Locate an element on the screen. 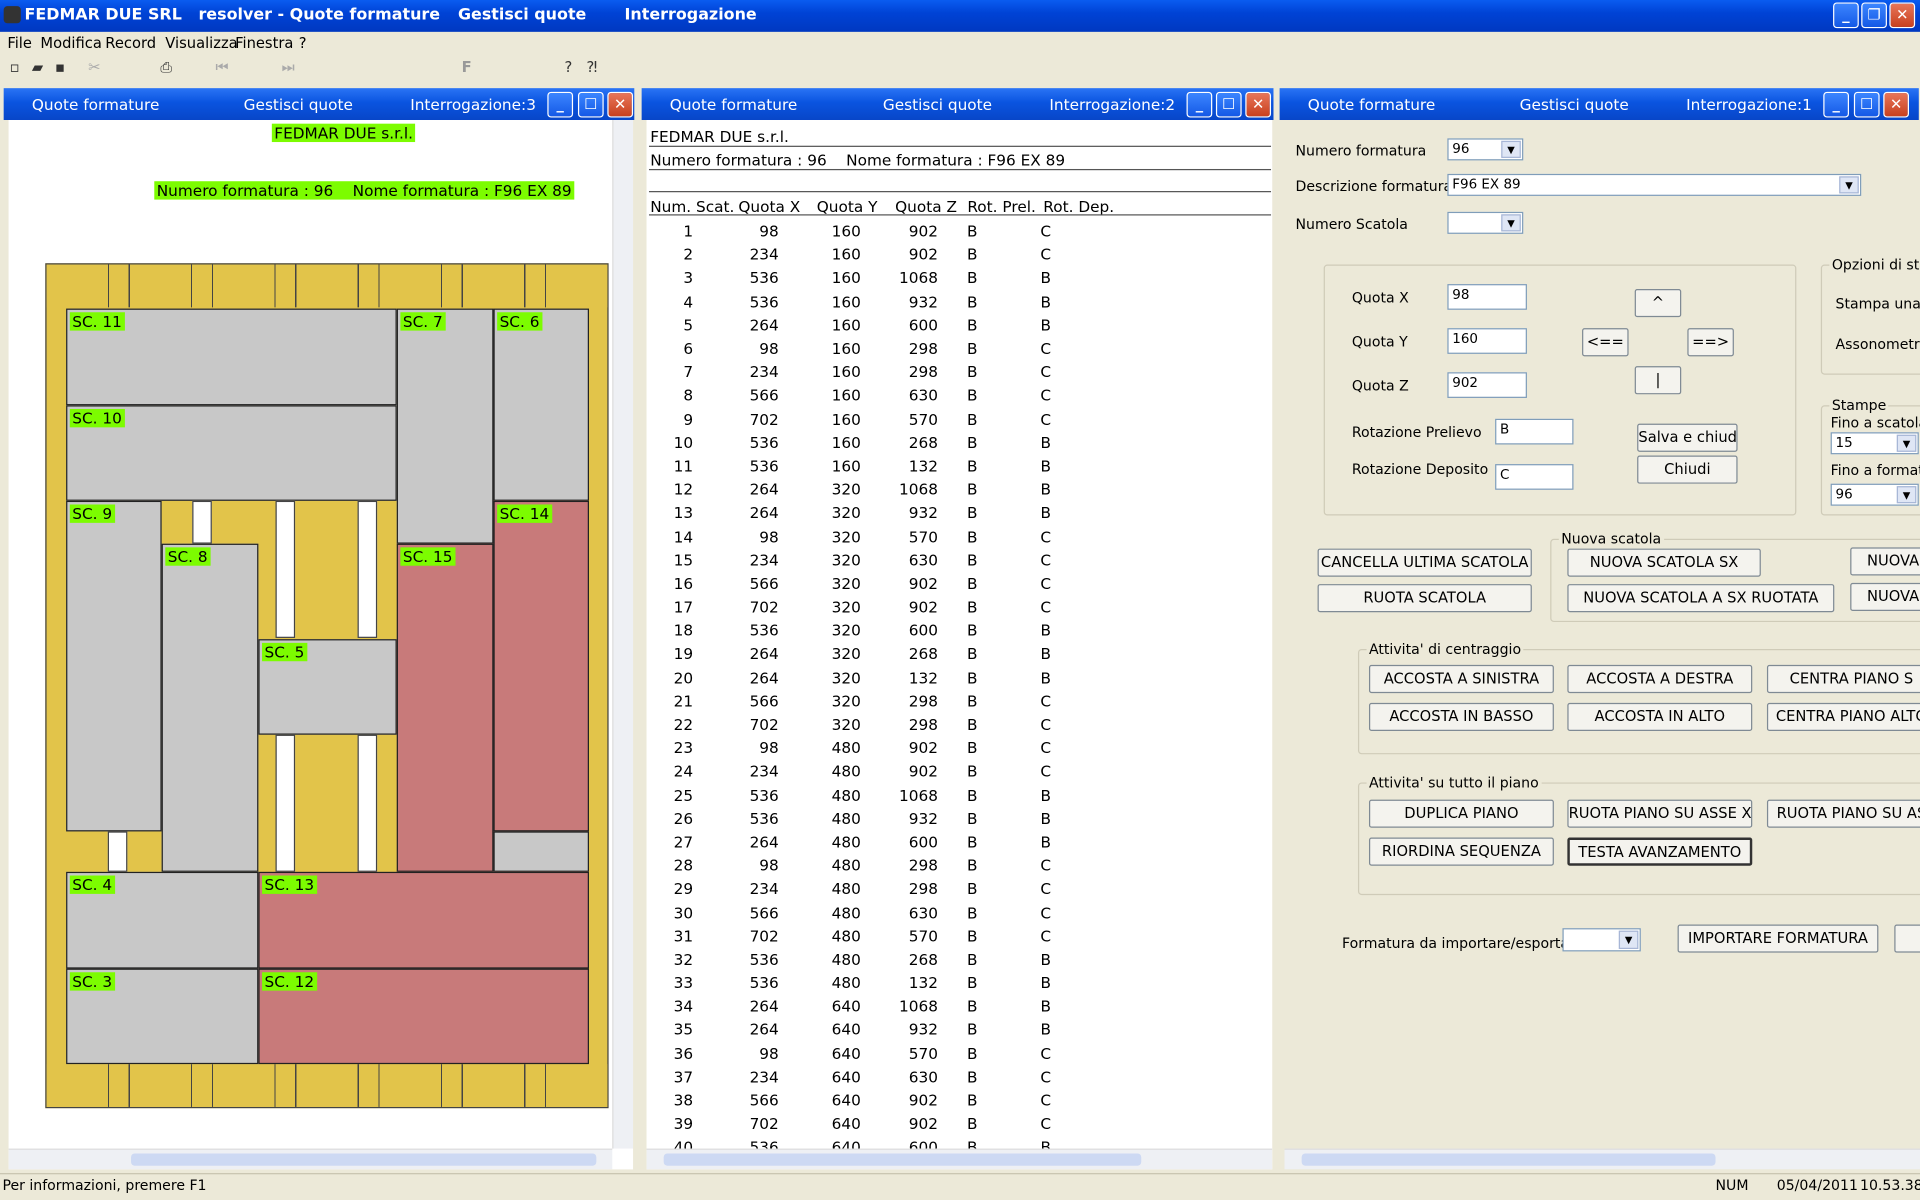 The height and width of the screenshot is (1200, 1920). win3-t3: Interrogazione:3 is located at coordinates (473, 104).